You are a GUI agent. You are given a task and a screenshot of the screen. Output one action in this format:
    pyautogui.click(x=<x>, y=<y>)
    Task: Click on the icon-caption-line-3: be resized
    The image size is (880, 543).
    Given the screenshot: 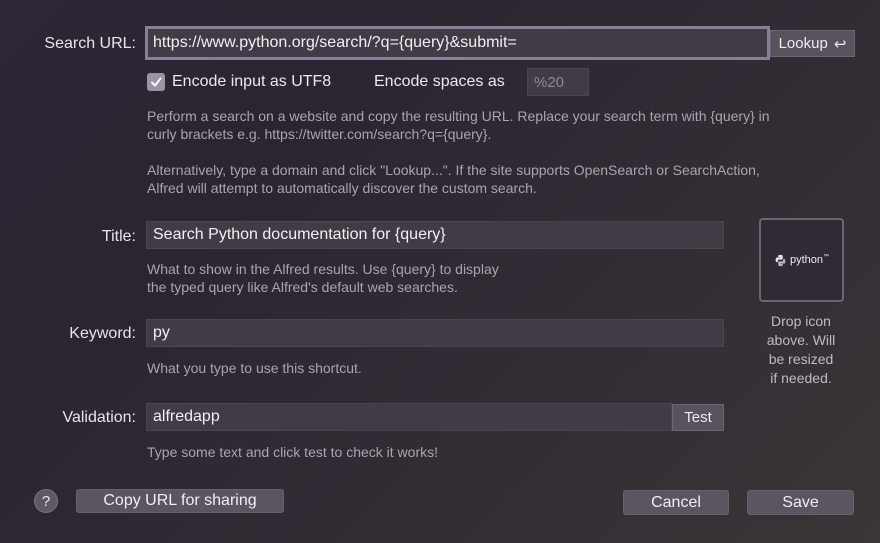 What is the action you would take?
    pyautogui.click(x=801, y=359)
    